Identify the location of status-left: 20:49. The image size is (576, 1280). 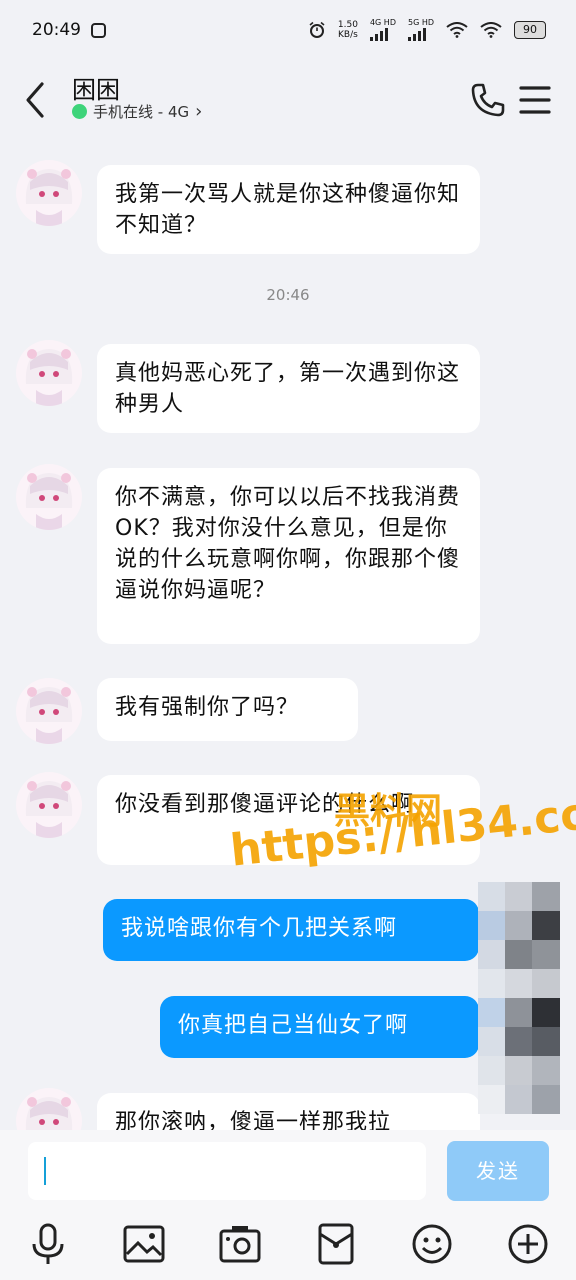
(69, 30).